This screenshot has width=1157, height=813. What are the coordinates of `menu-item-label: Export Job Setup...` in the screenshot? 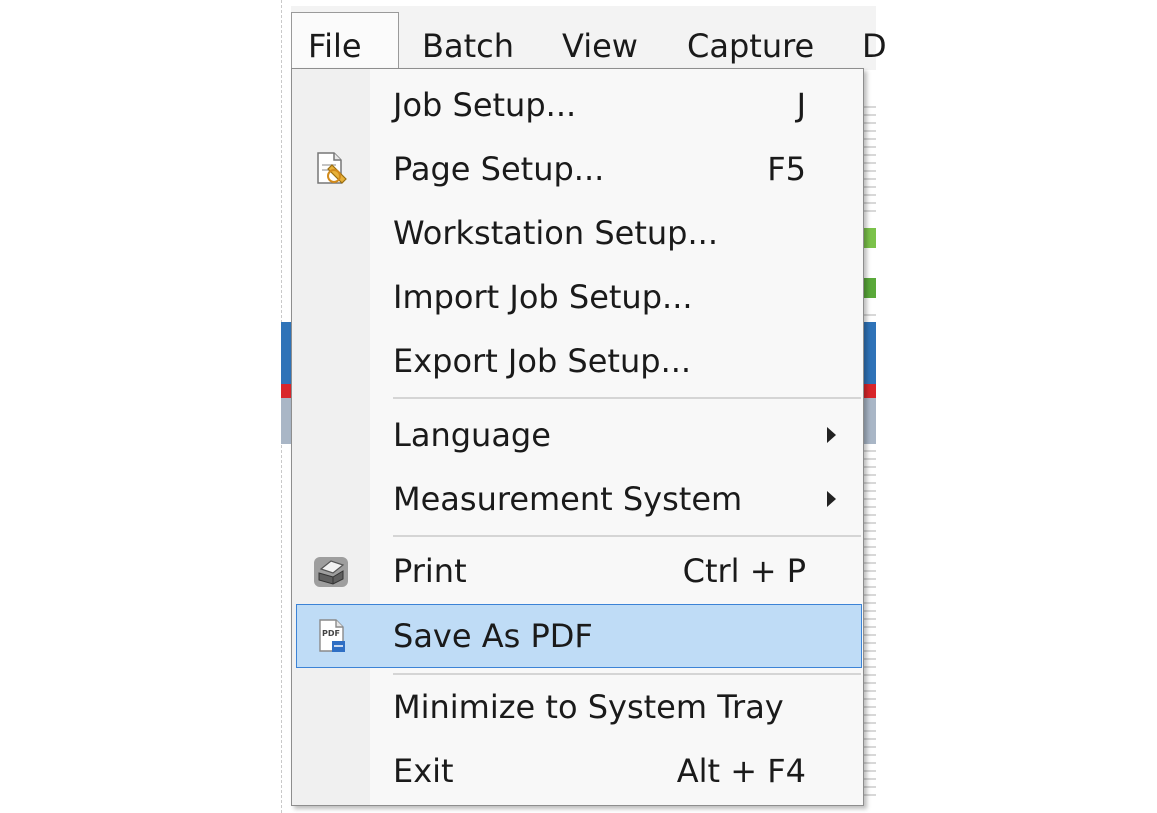 It's located at (542, 361).